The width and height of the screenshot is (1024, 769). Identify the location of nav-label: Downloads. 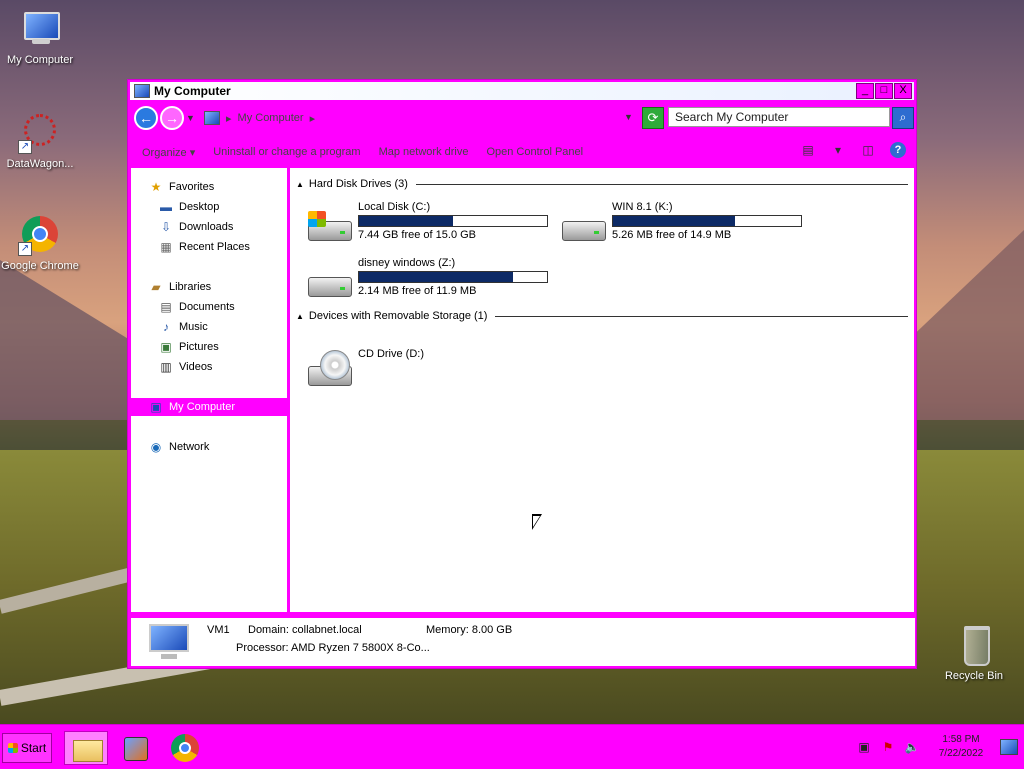
(206, 227).